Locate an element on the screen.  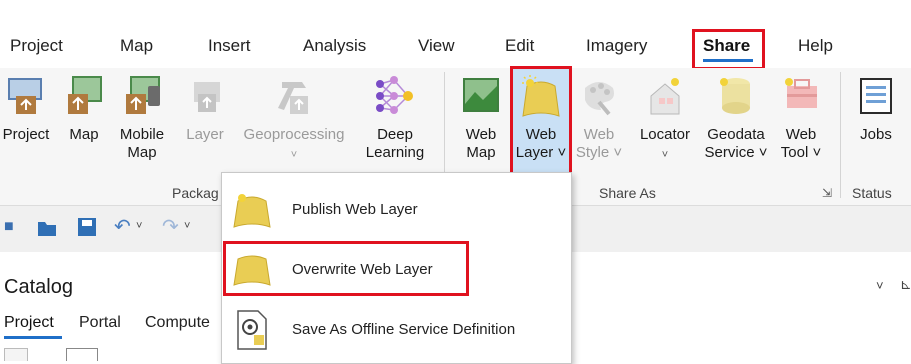
catalog-active-tab-indicator is located at coordinates (33, 337).